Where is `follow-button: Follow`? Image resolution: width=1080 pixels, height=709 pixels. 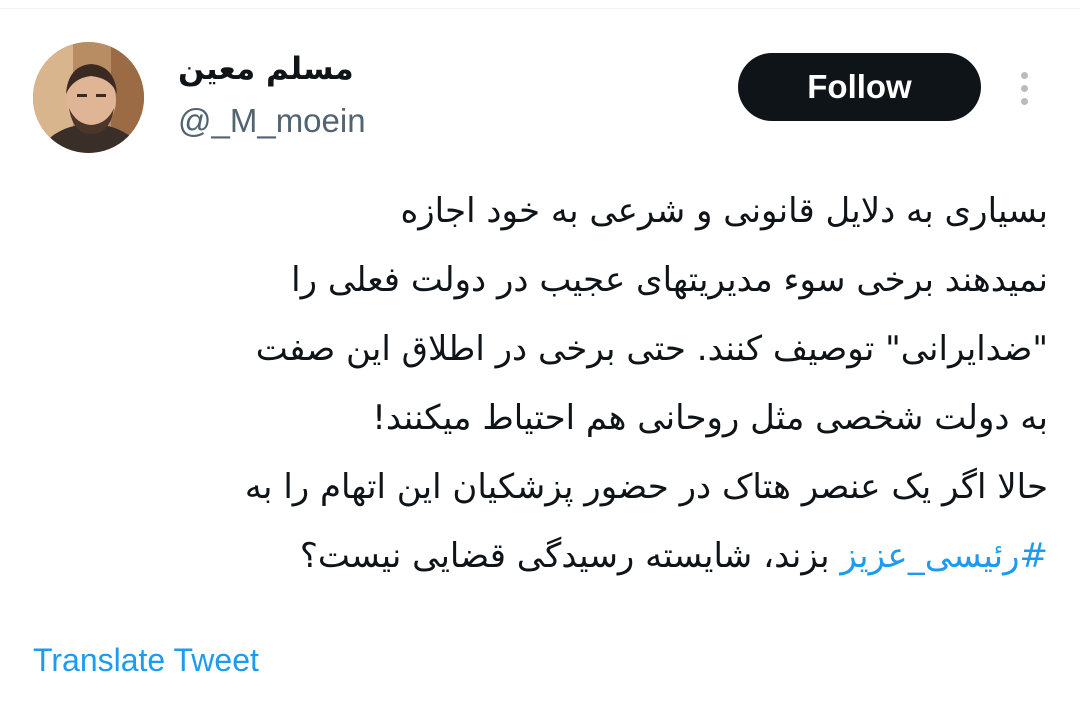
follow-button: Follow is located at coordinates (859, 87).